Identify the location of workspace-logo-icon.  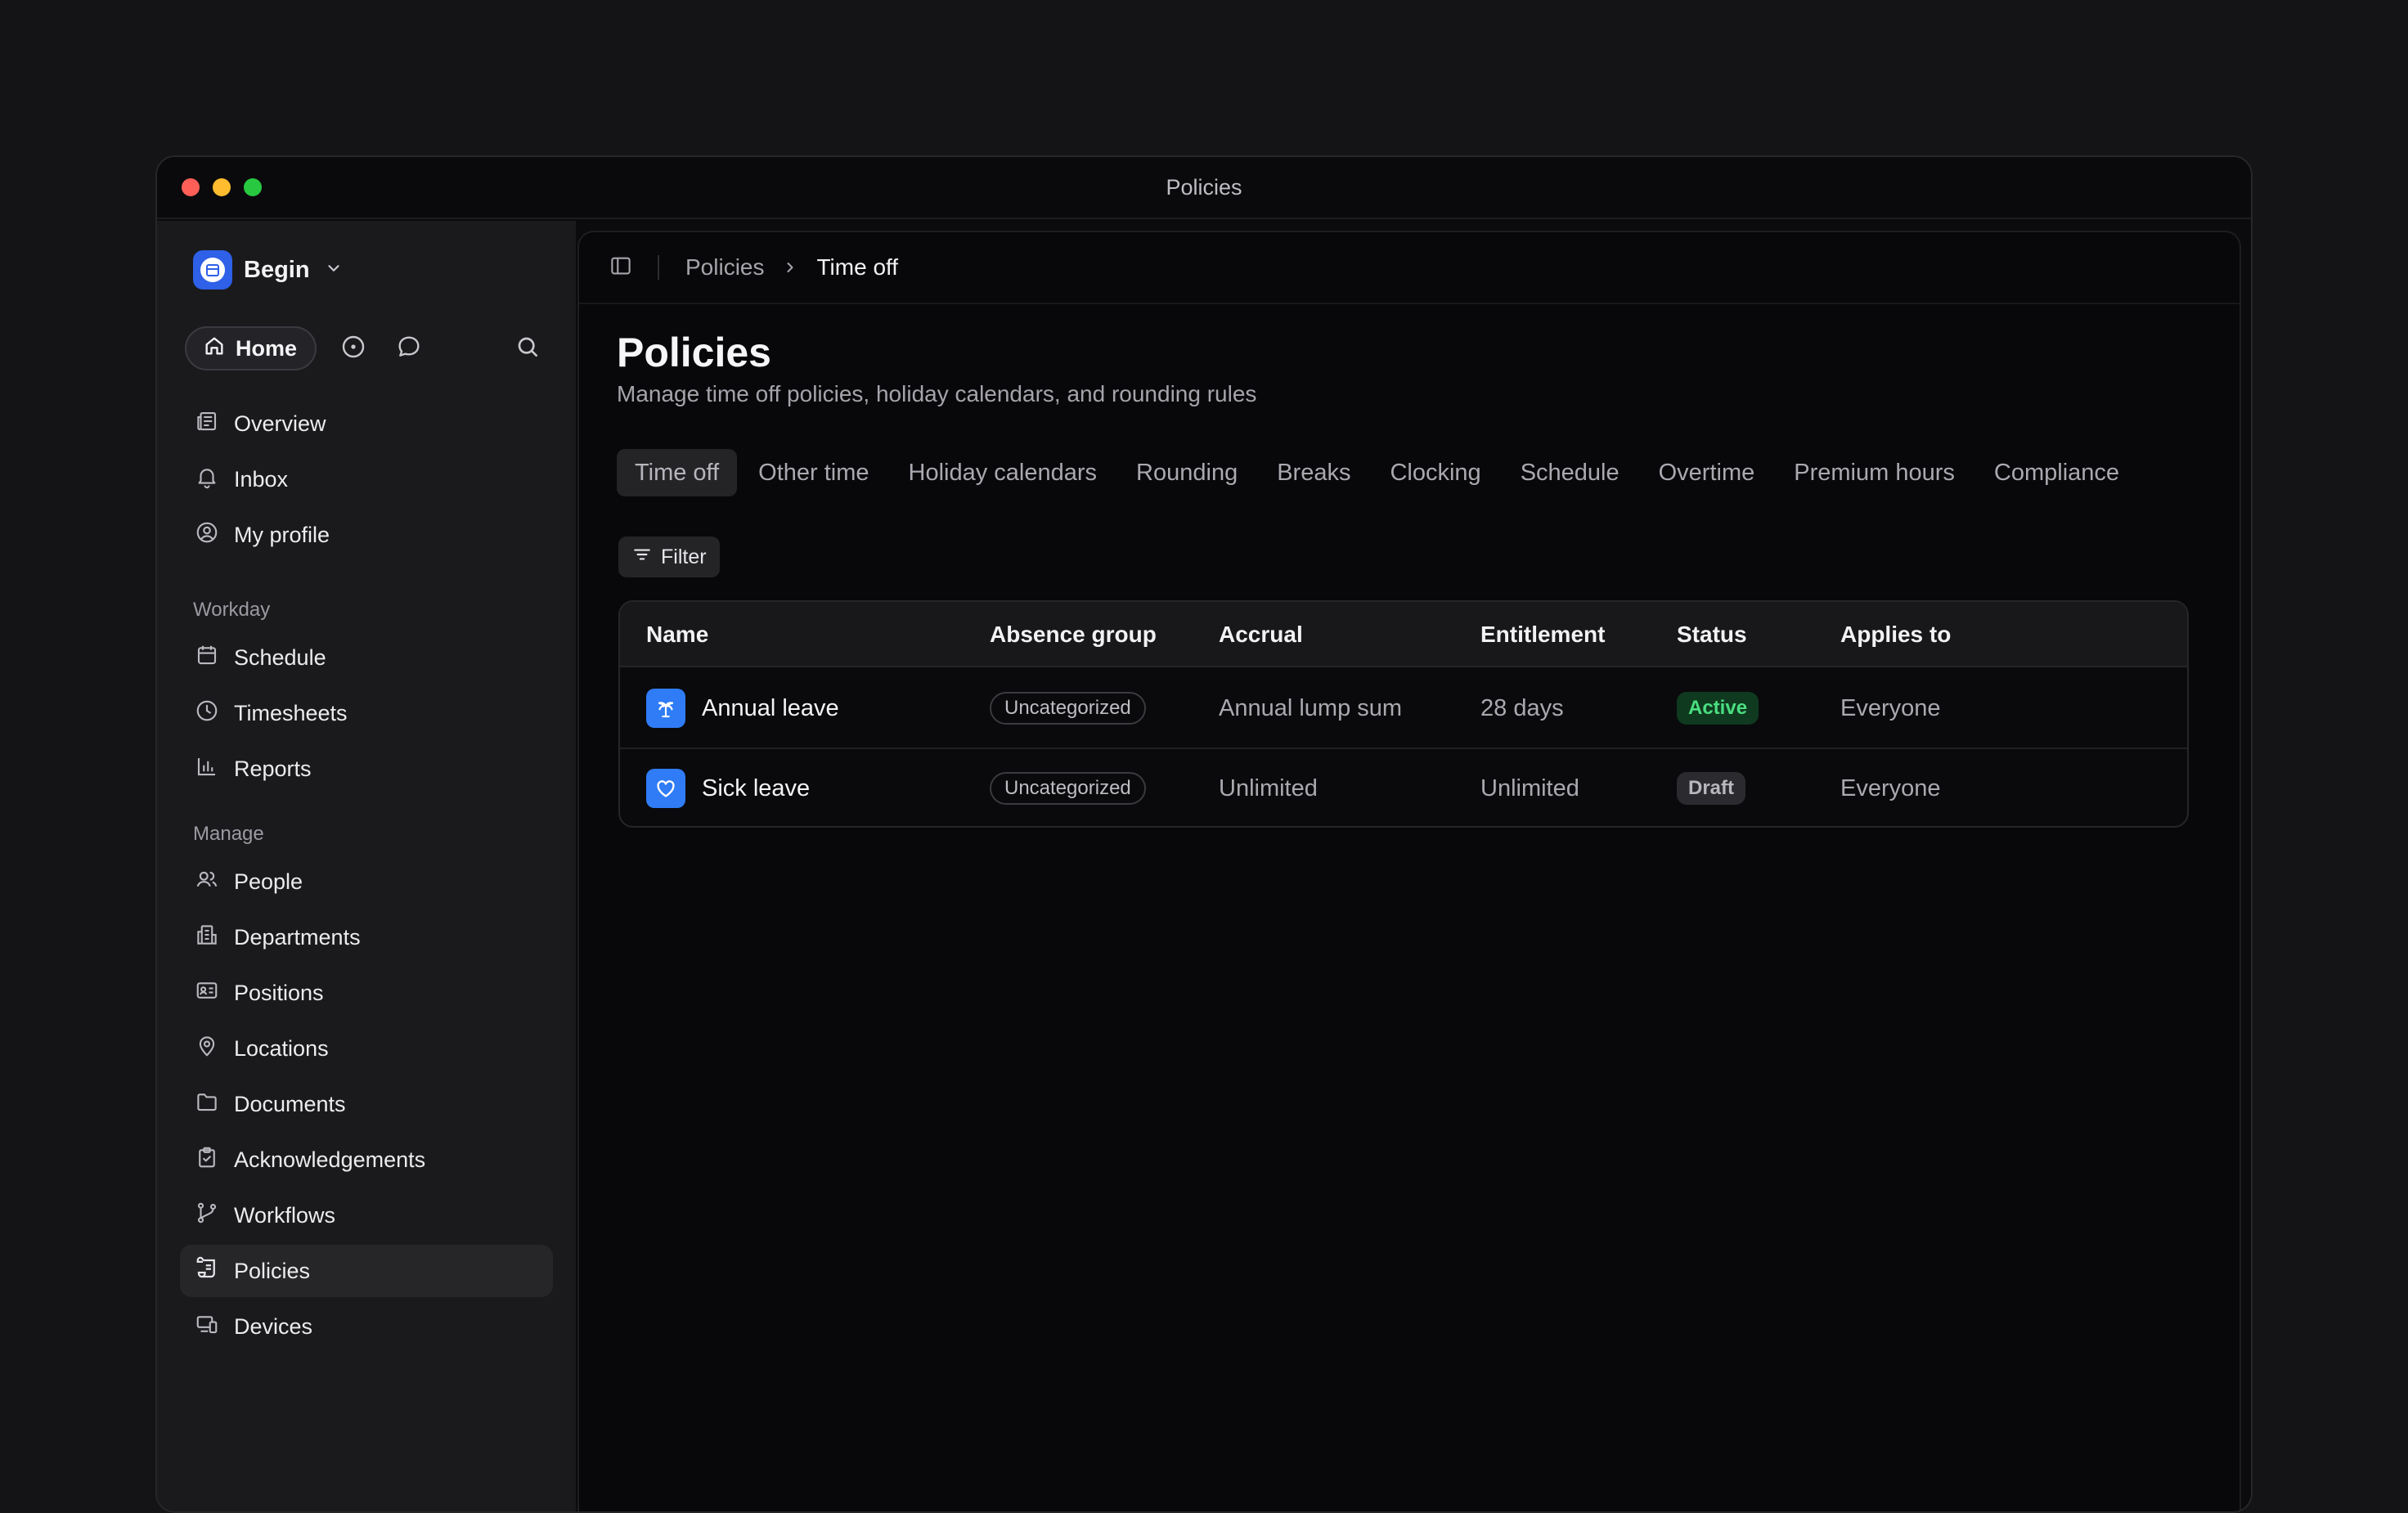
(212, 270).